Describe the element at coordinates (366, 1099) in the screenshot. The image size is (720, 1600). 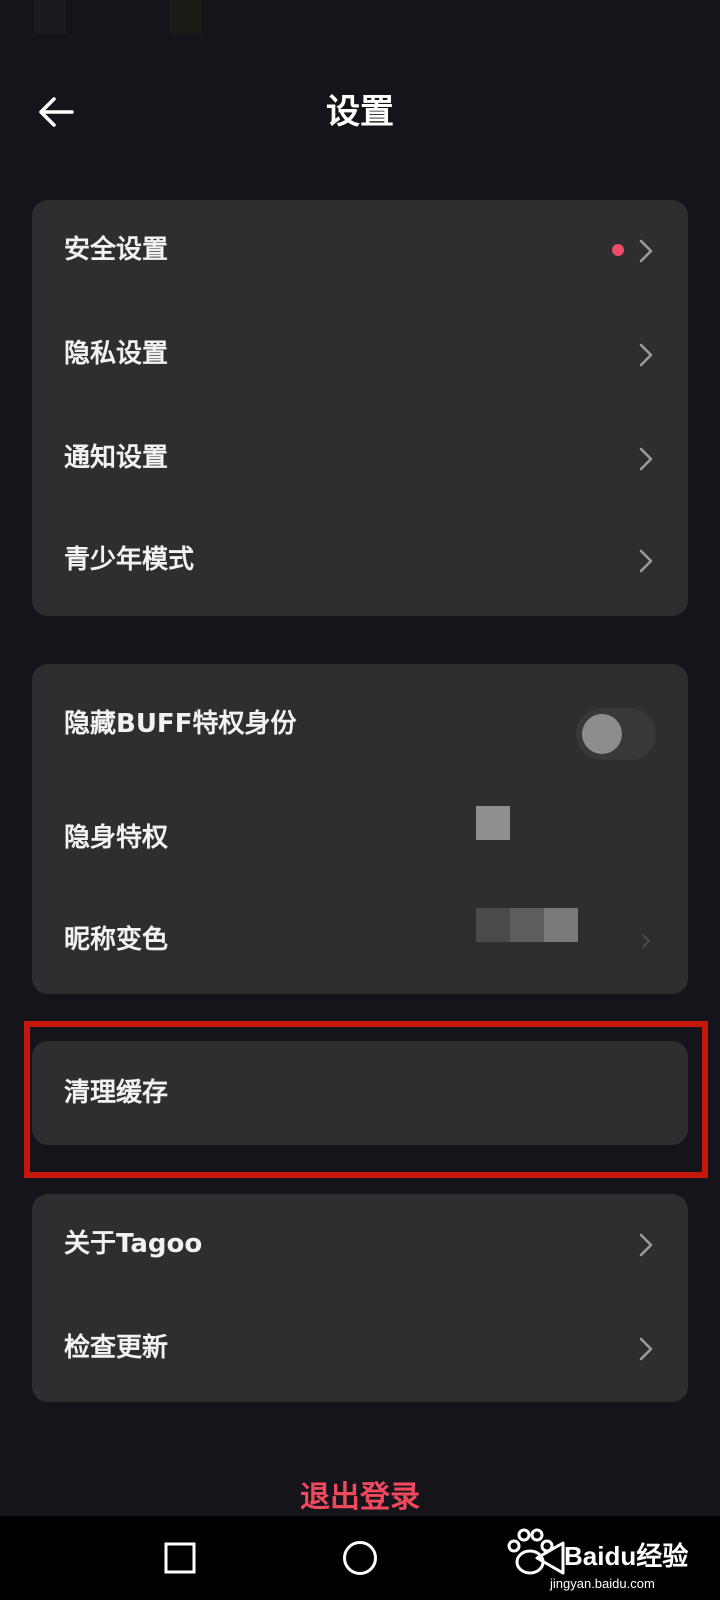
I see `highlight-box` at that location.